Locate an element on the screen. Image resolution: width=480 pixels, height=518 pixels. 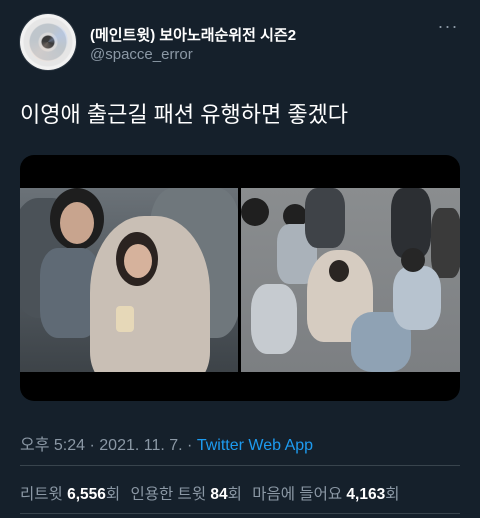
quotes-unit: 회 is located at coordinates (234, 494).